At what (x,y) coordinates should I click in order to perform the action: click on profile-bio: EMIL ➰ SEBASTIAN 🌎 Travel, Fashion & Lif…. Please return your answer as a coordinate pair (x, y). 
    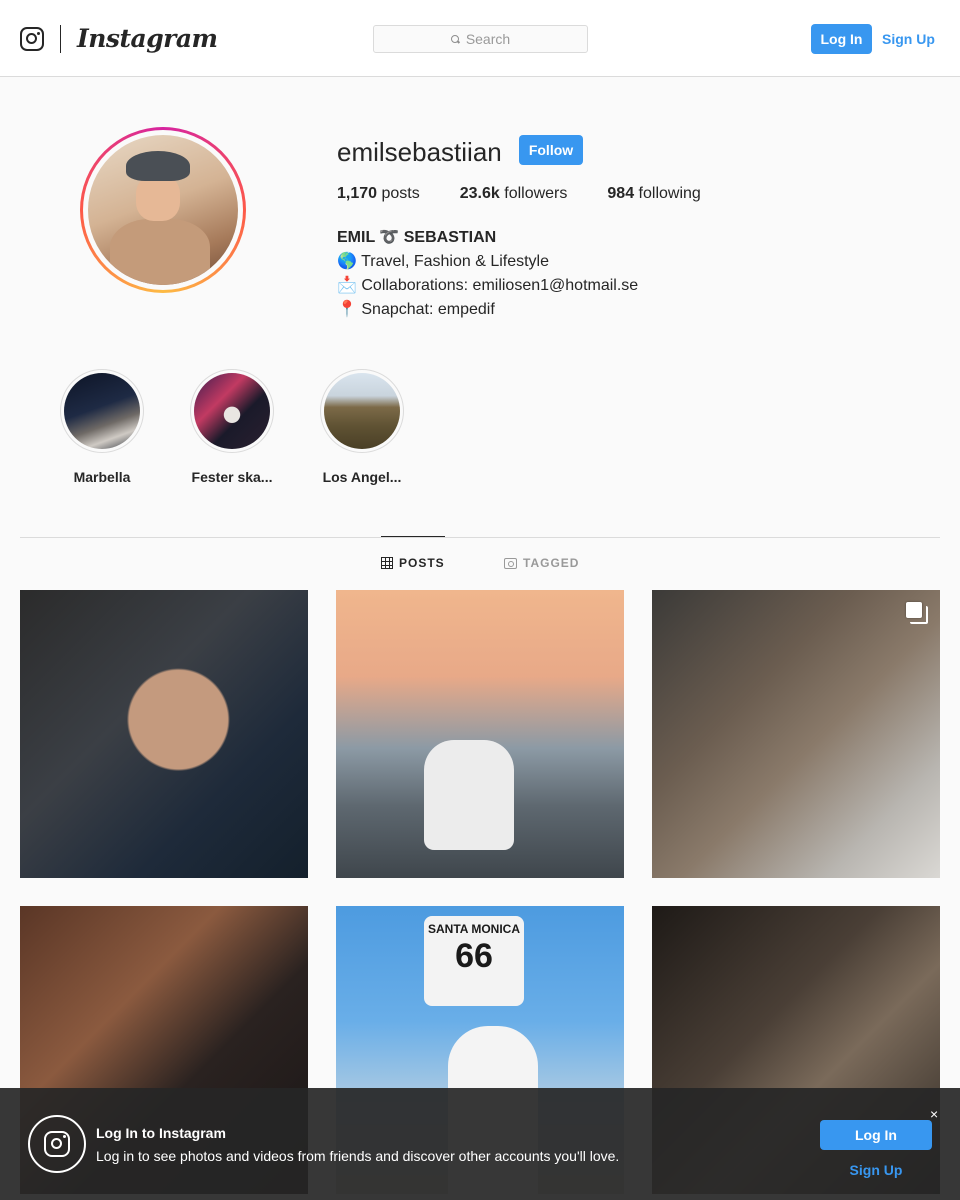
    Looking at the image, I should click on (487, 274).